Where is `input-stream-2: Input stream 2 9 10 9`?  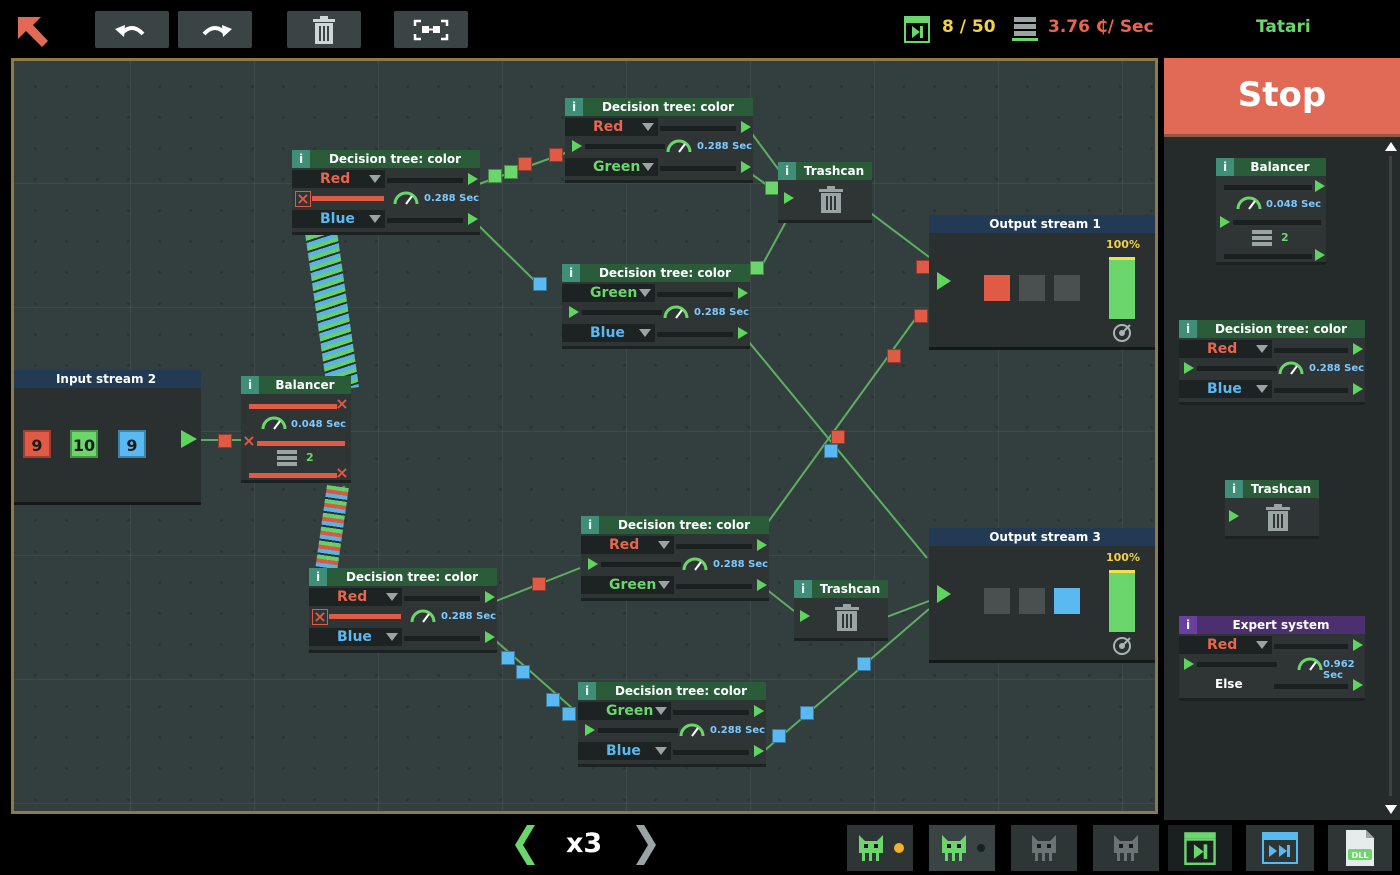
input-stream-2: Input stream 2 9 10 9 is located at coordinates (107, 436).